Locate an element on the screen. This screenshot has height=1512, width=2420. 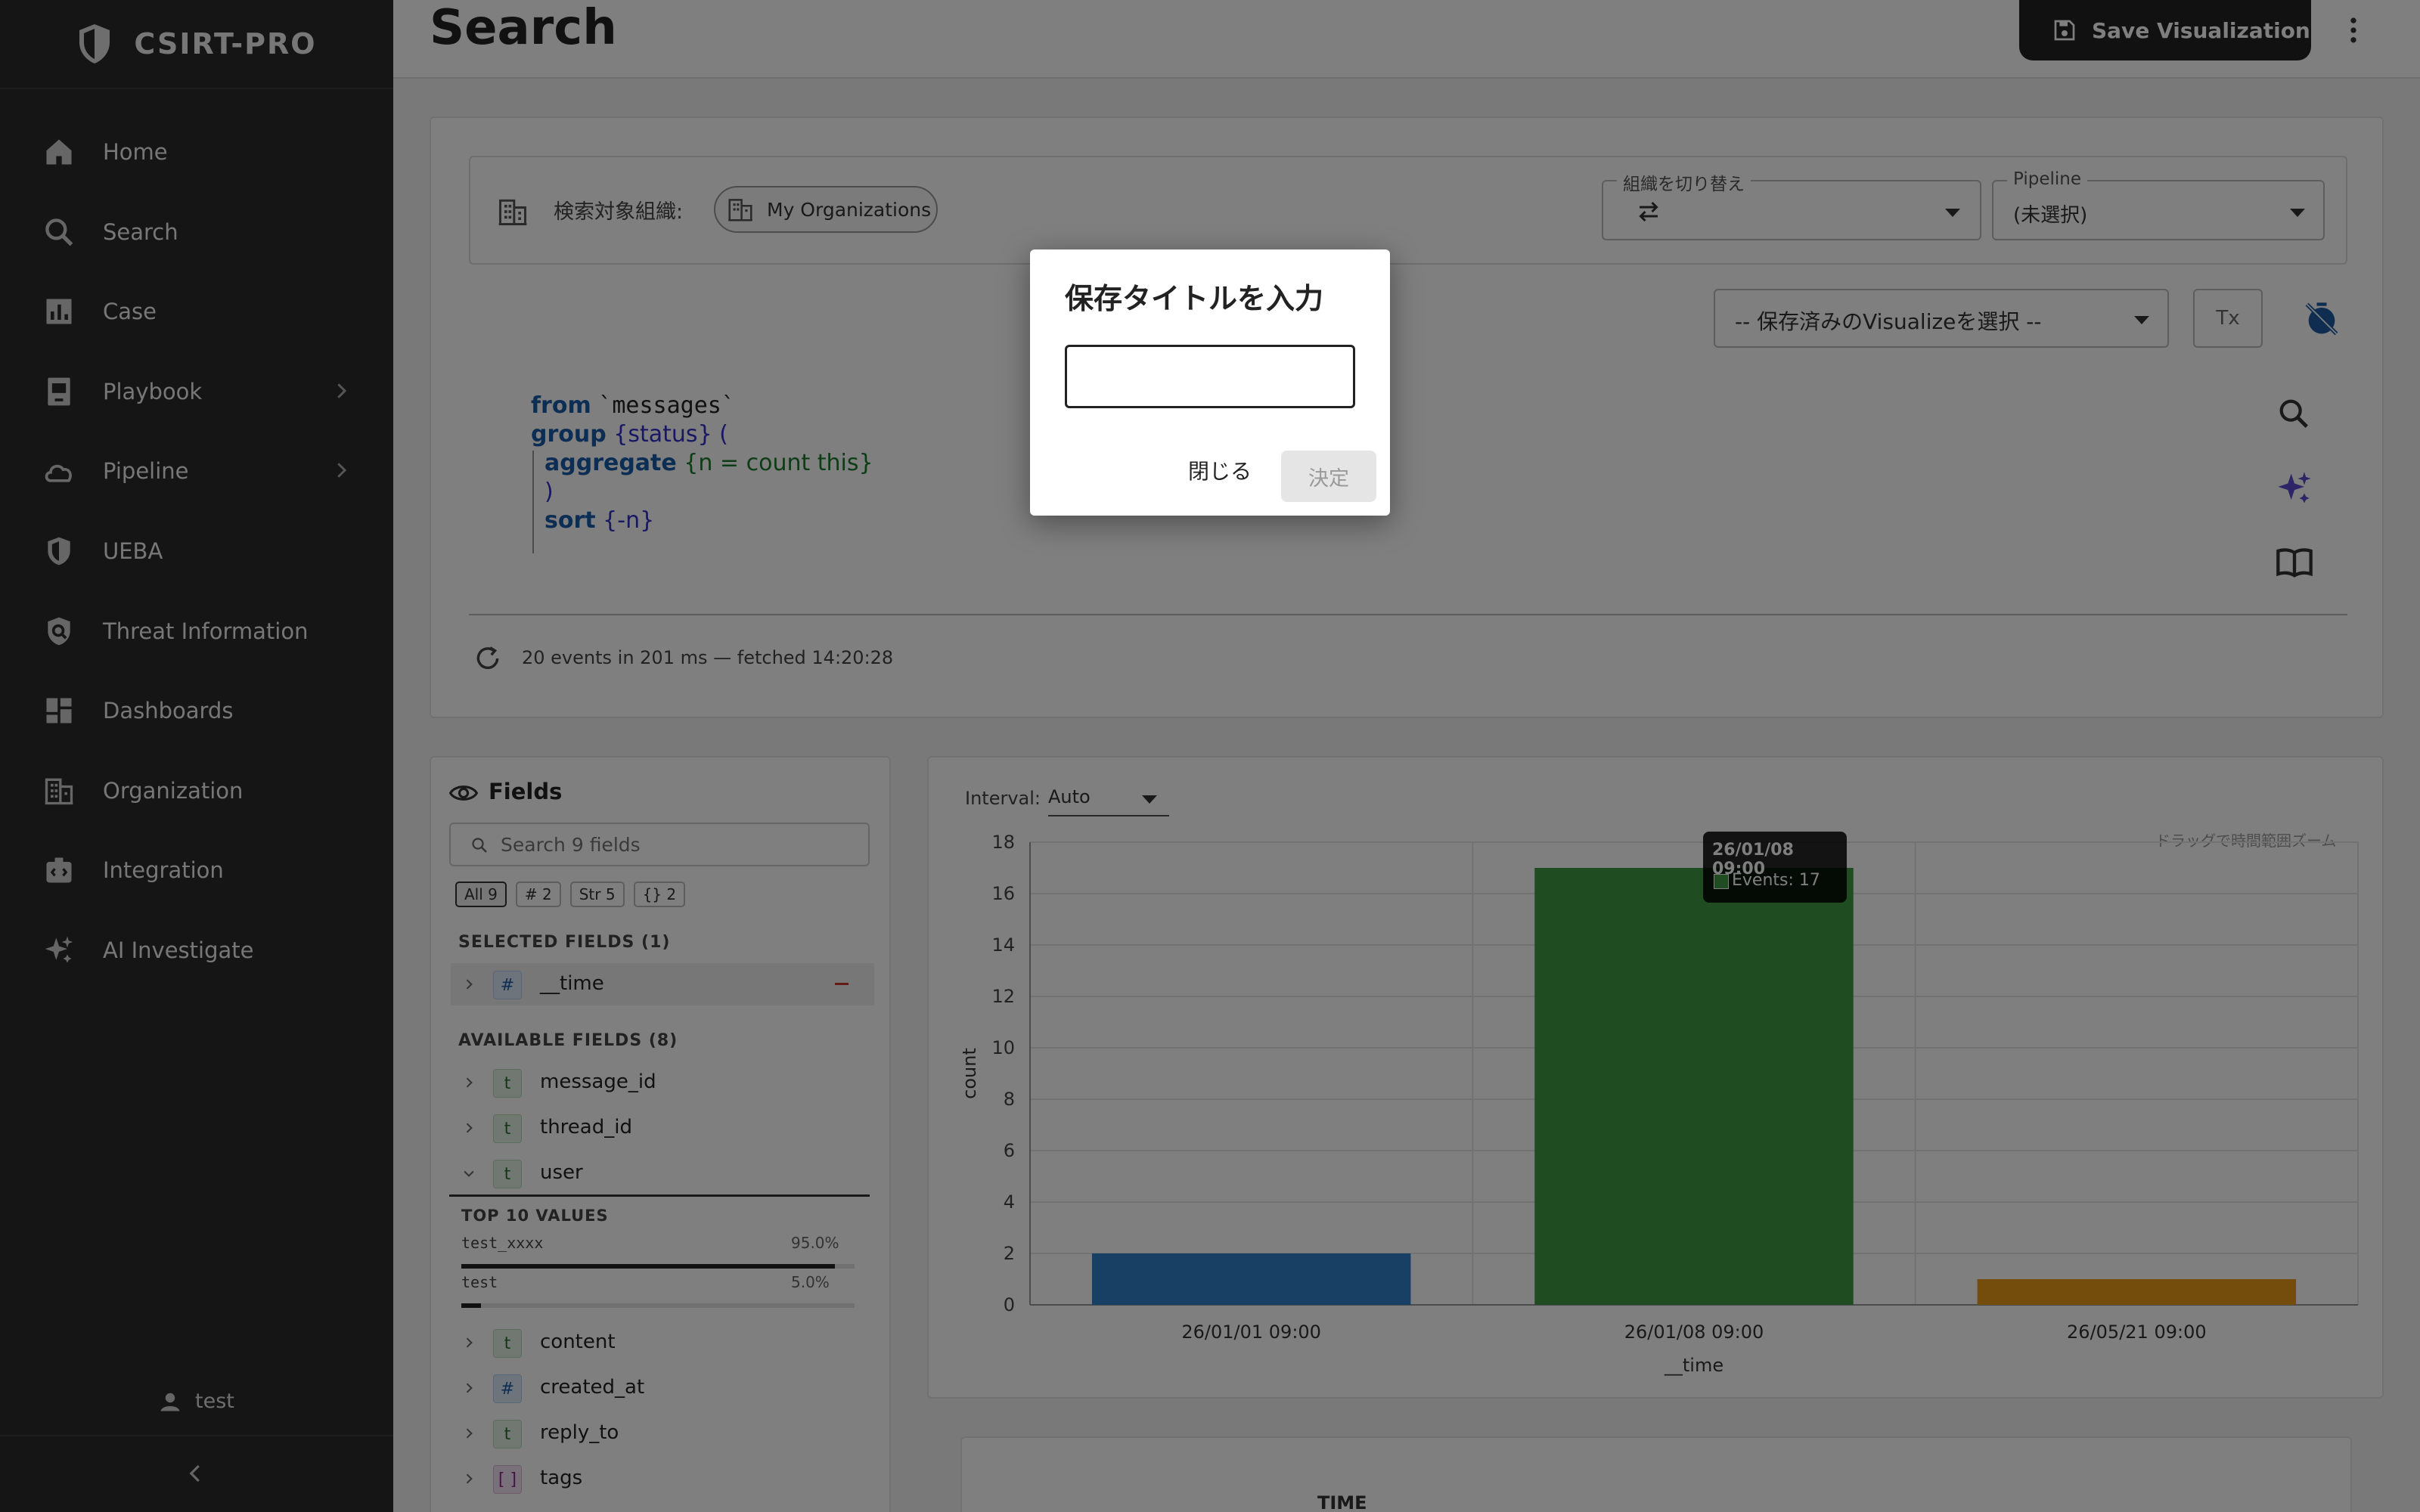
confirm-button-label: 決定 is located at coordinates (1328, 478).